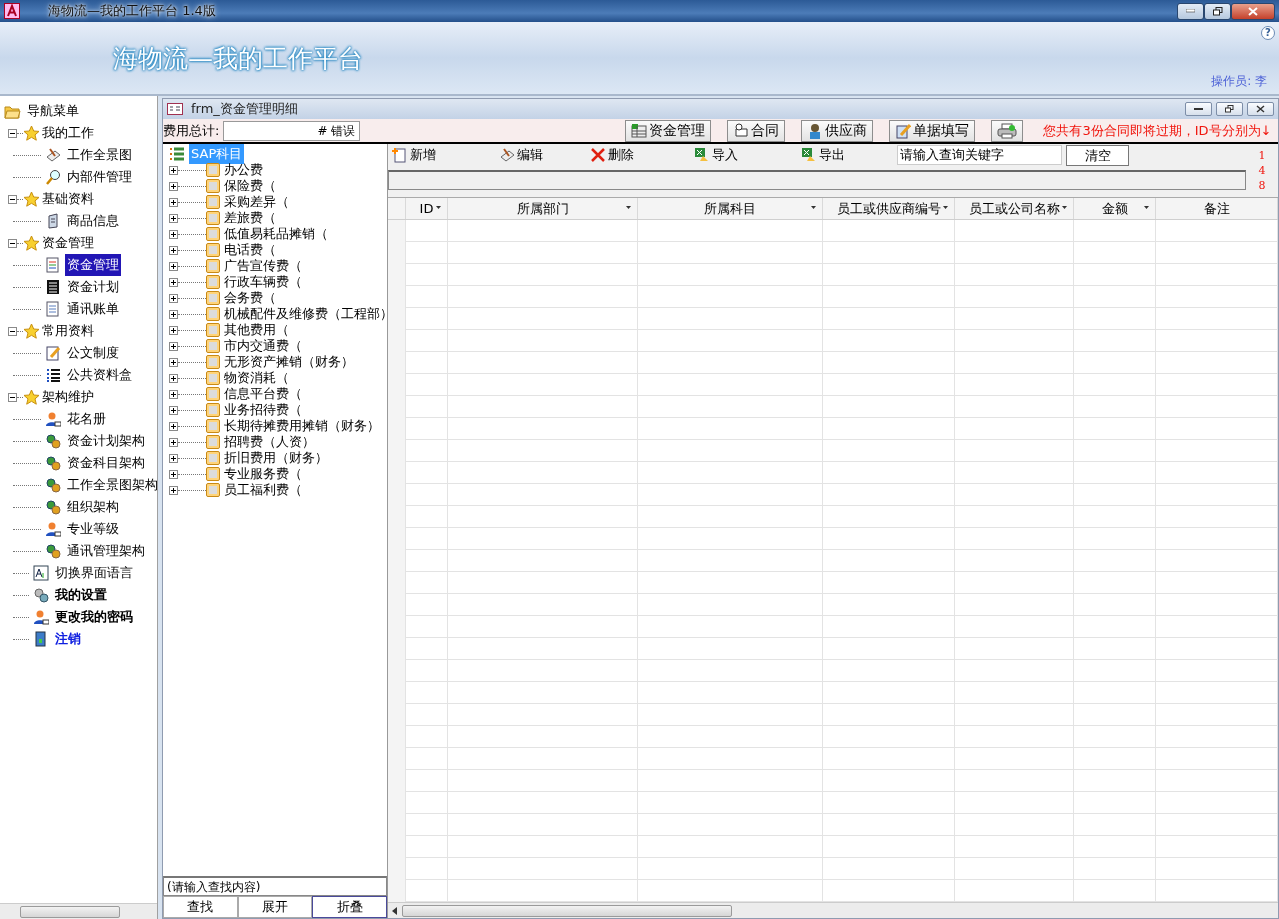 This screenshot has height=919, width=1279. What do you see at coordinates (68, 397) in the screenshot?
I see `nav-item: 架构维护` at bounding box center [68, 397].